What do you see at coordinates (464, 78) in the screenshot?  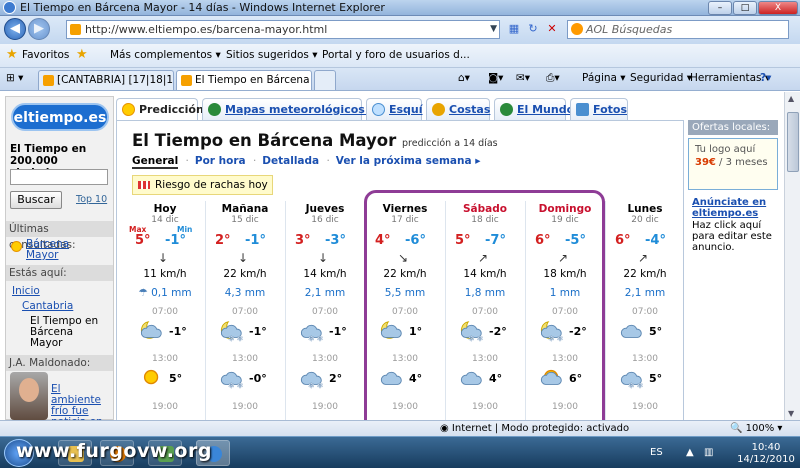 I see `home-icon: ⌂▾` at bounding box center [464, 78].